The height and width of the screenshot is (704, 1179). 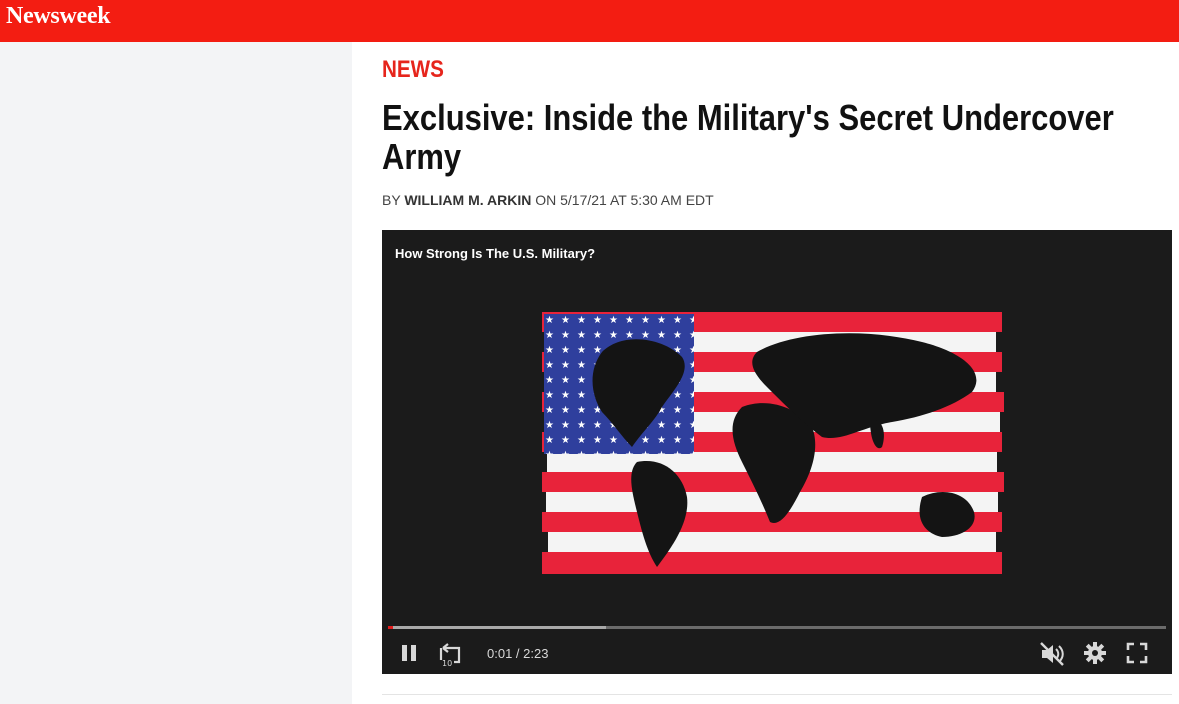 I want to click on progress-buffered, so click(x=497, y=627).